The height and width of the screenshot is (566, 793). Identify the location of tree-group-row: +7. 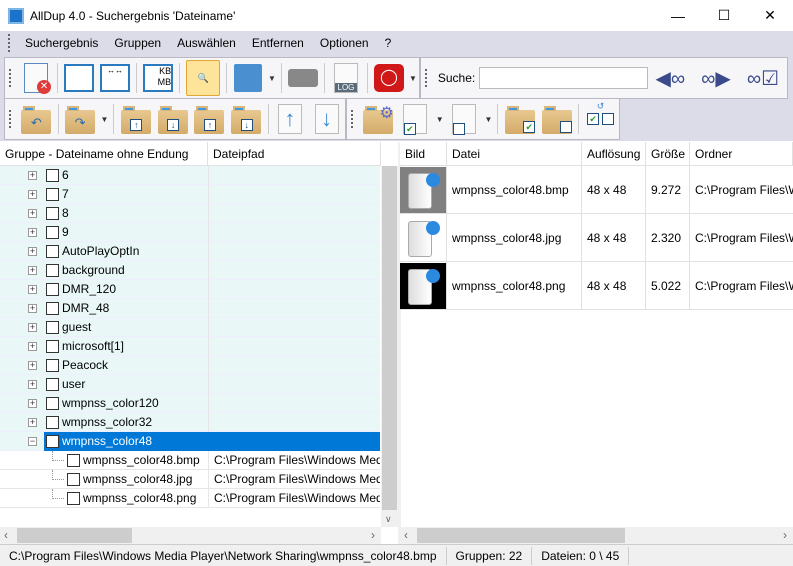
(190, 194).